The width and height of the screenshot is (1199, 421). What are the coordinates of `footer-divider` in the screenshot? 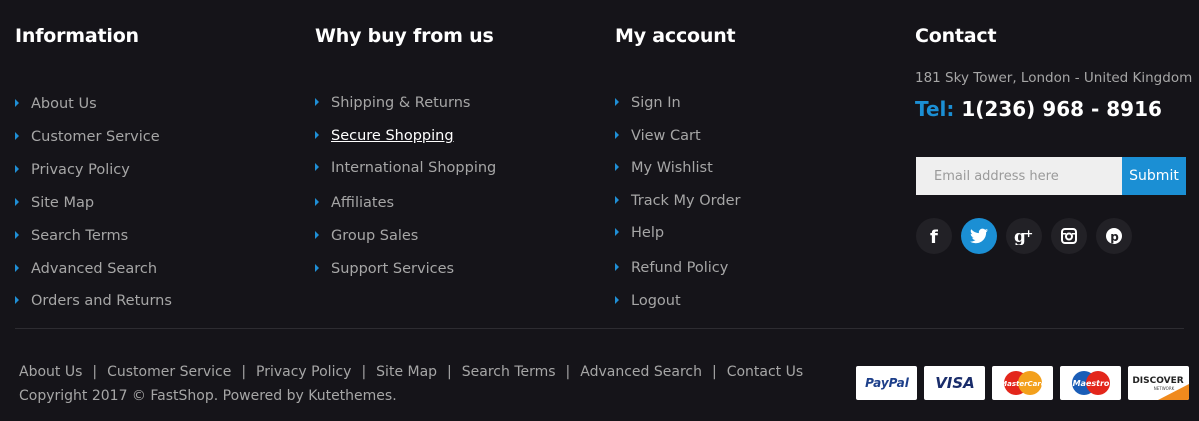 It's located at (599, 328).